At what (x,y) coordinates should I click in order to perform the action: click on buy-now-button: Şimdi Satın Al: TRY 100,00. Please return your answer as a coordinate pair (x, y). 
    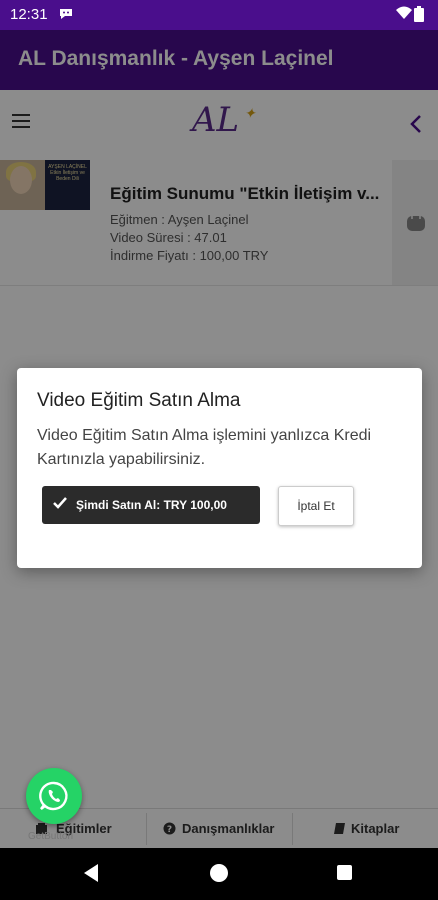
    Looking at the image, I should click on (151, 505).